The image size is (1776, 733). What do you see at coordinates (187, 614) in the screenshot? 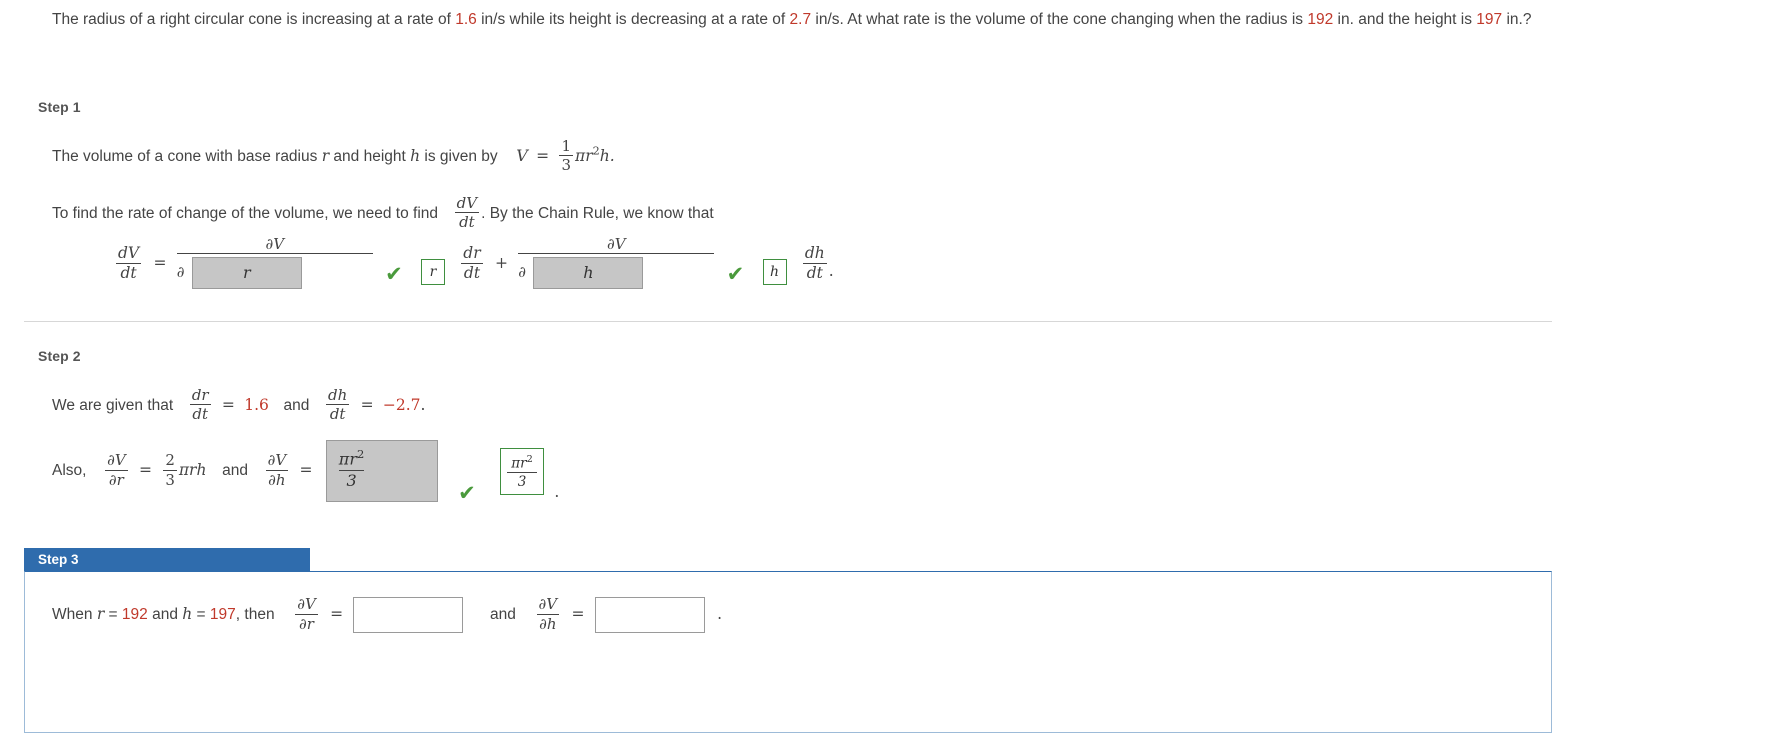
I see `step3-var-h: h` at bounding box center [187, 614].